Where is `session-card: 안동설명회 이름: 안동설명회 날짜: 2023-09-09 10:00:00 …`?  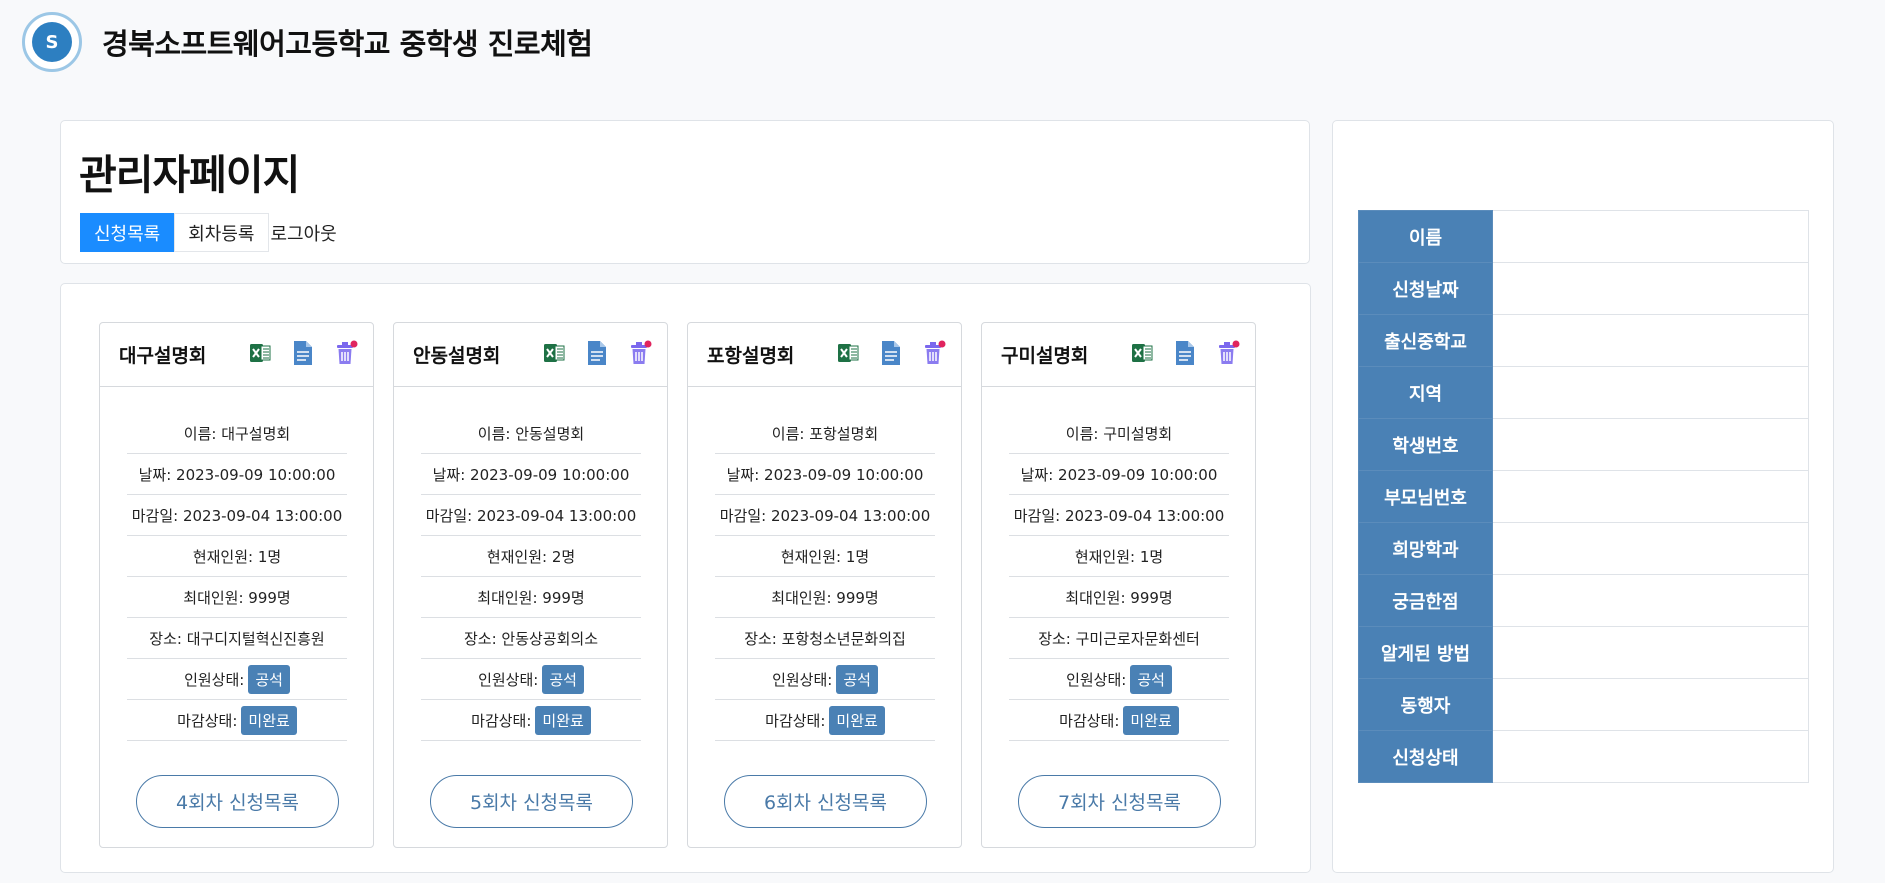
session-card: 안동설명회 이름: 안동설명회 날짜: 2023-09-09 10:00:00 … is located at coordinates (530, 585).